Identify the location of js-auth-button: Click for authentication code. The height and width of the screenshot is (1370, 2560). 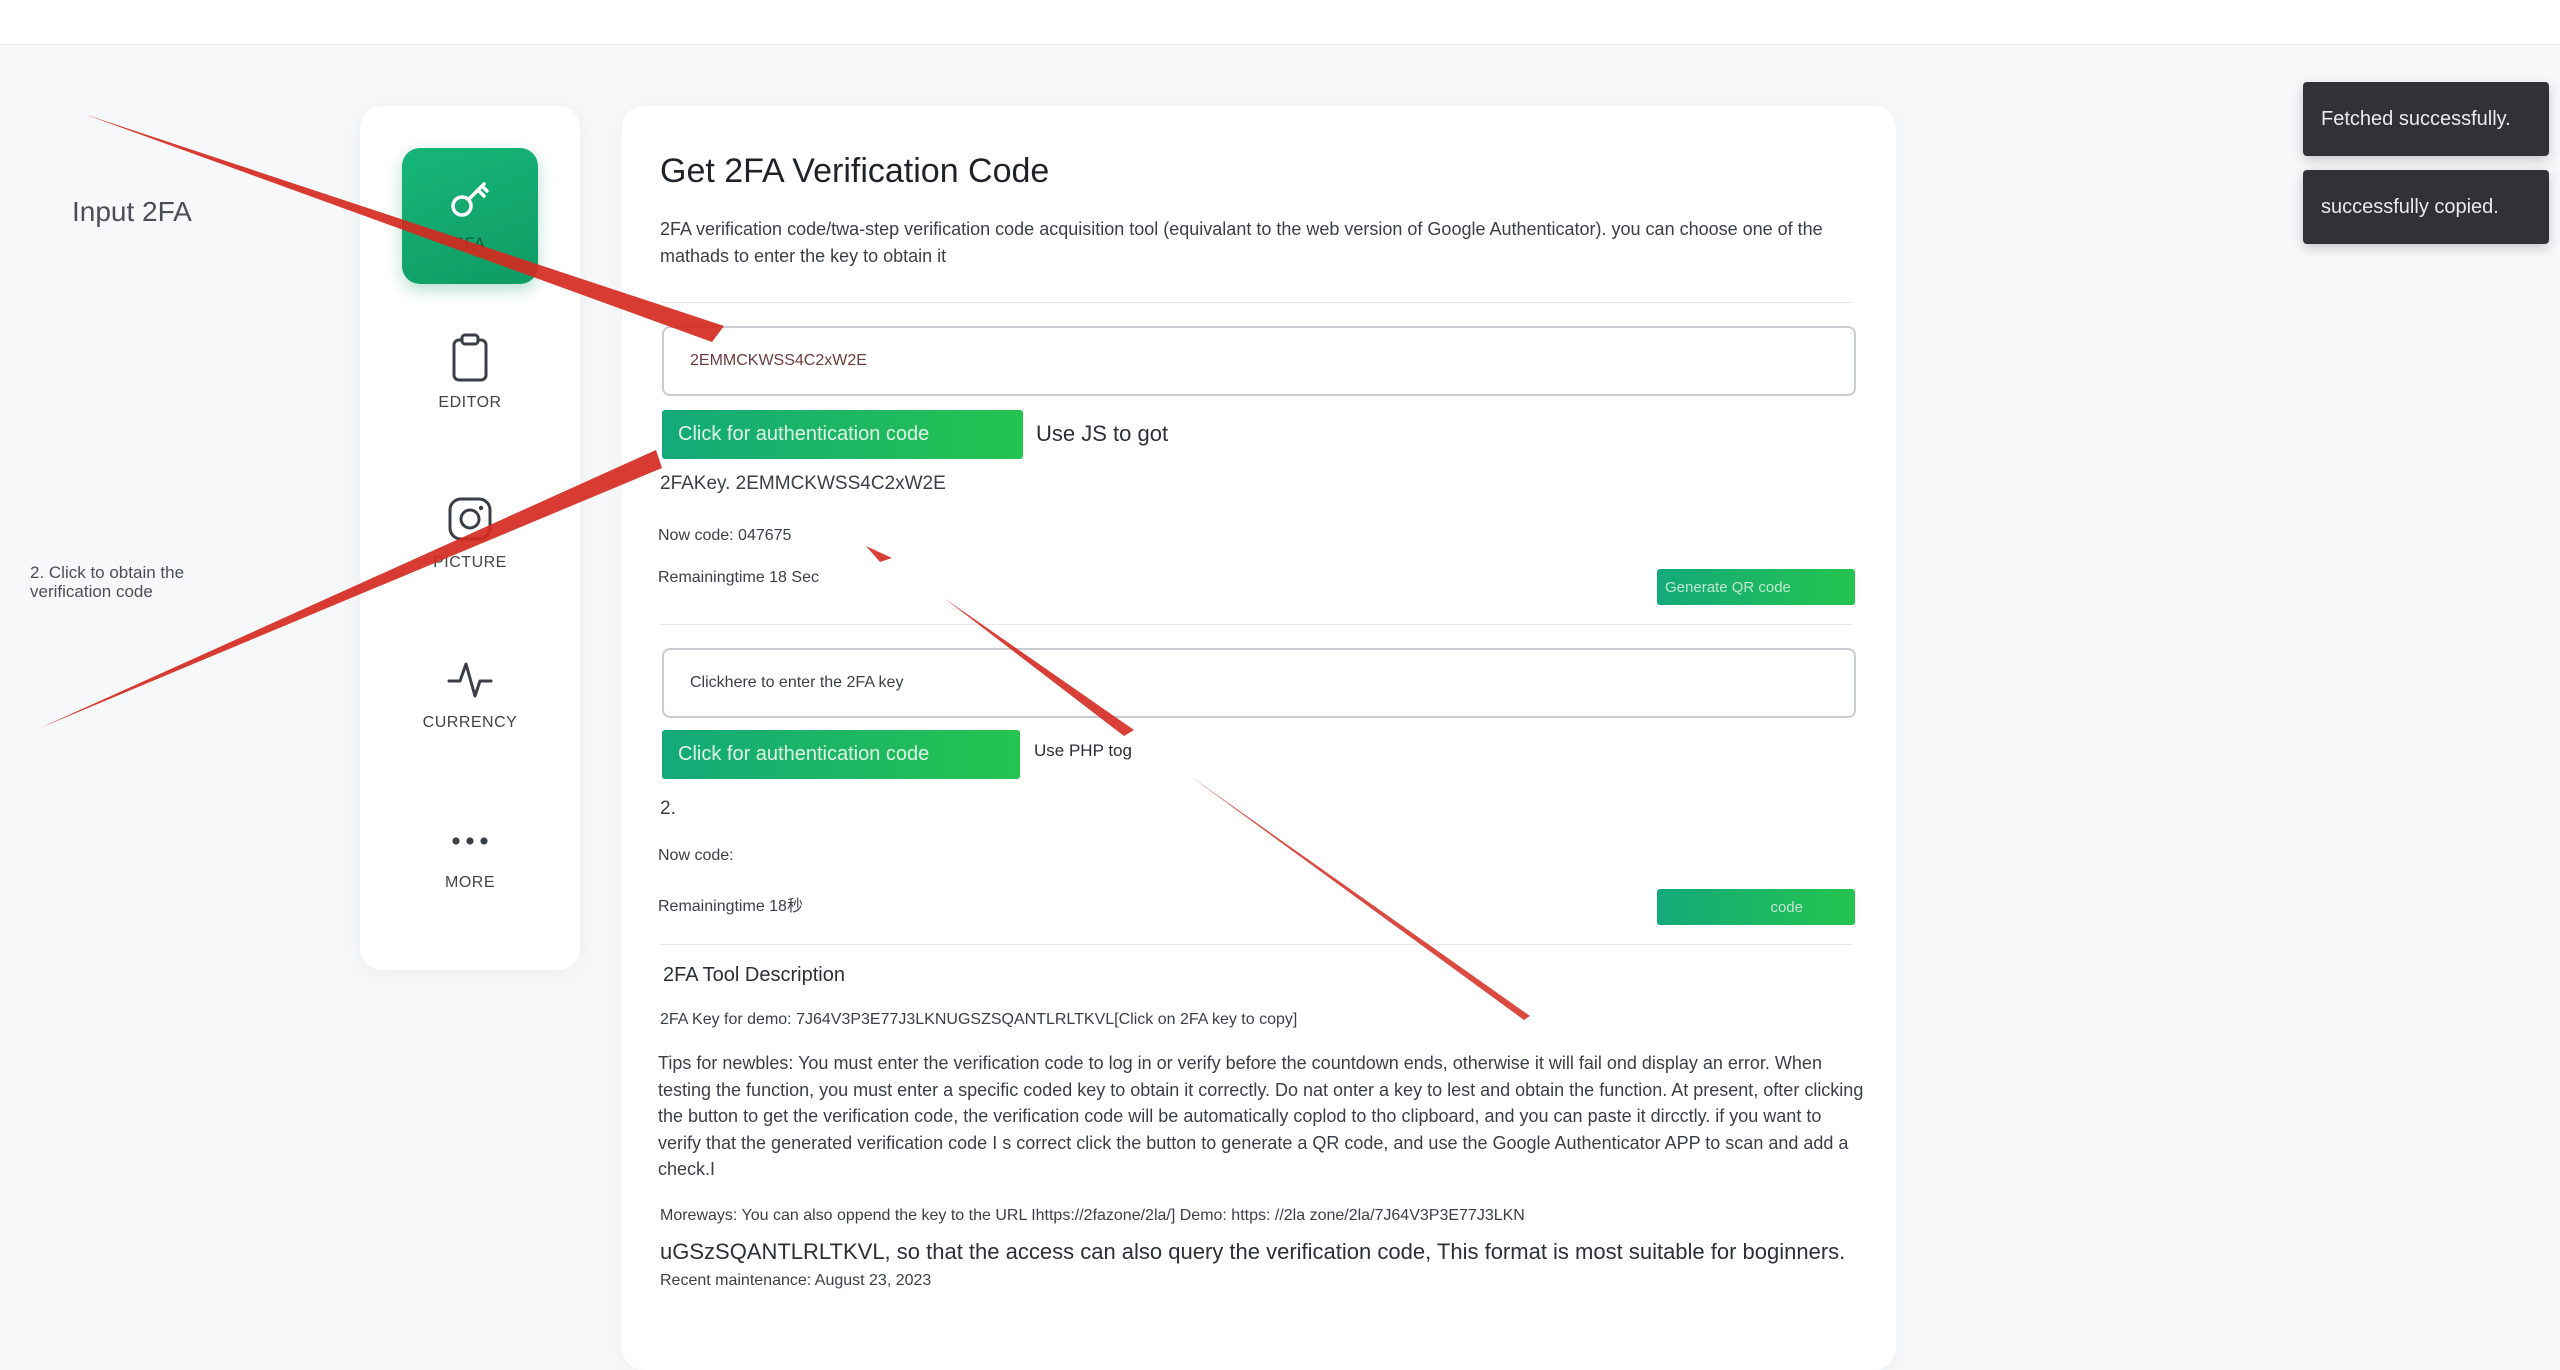
(842, 434).